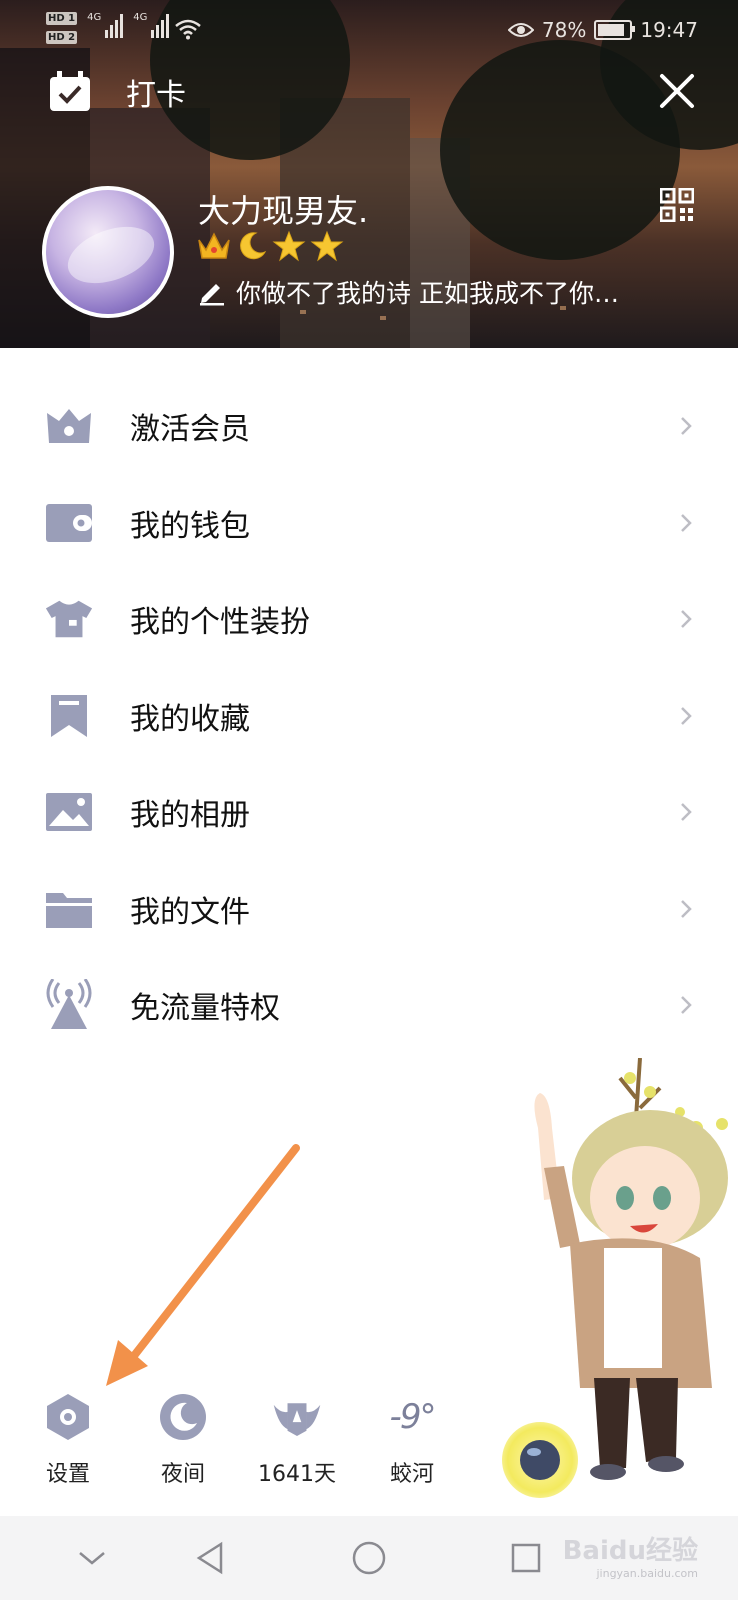 This screenshot has height=1600, width=738. I want to click on nav-collapse-button, so click(92, 1558).